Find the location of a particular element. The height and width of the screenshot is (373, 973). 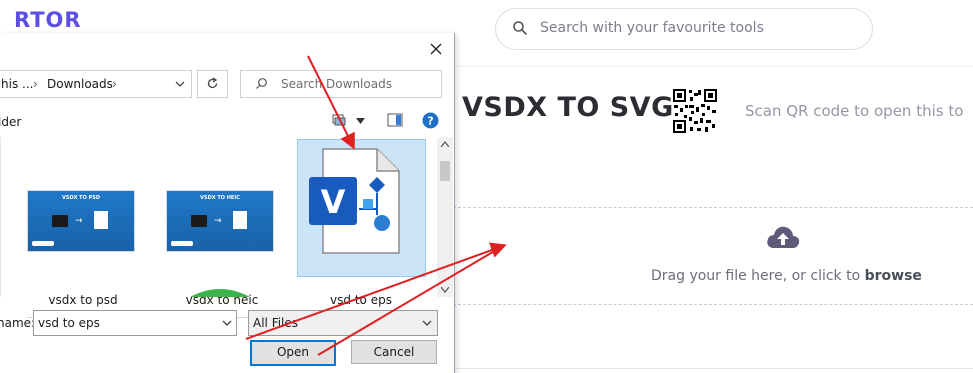

visio-file-icon: V is located at coordinates (354, 201).